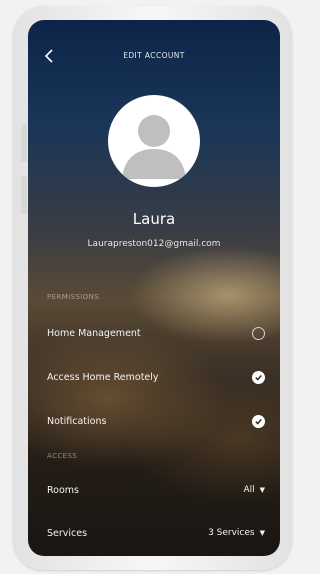 This screenshot has width=320, height=574. I want to click on rooms-label: Rooms, so click(63, 490).